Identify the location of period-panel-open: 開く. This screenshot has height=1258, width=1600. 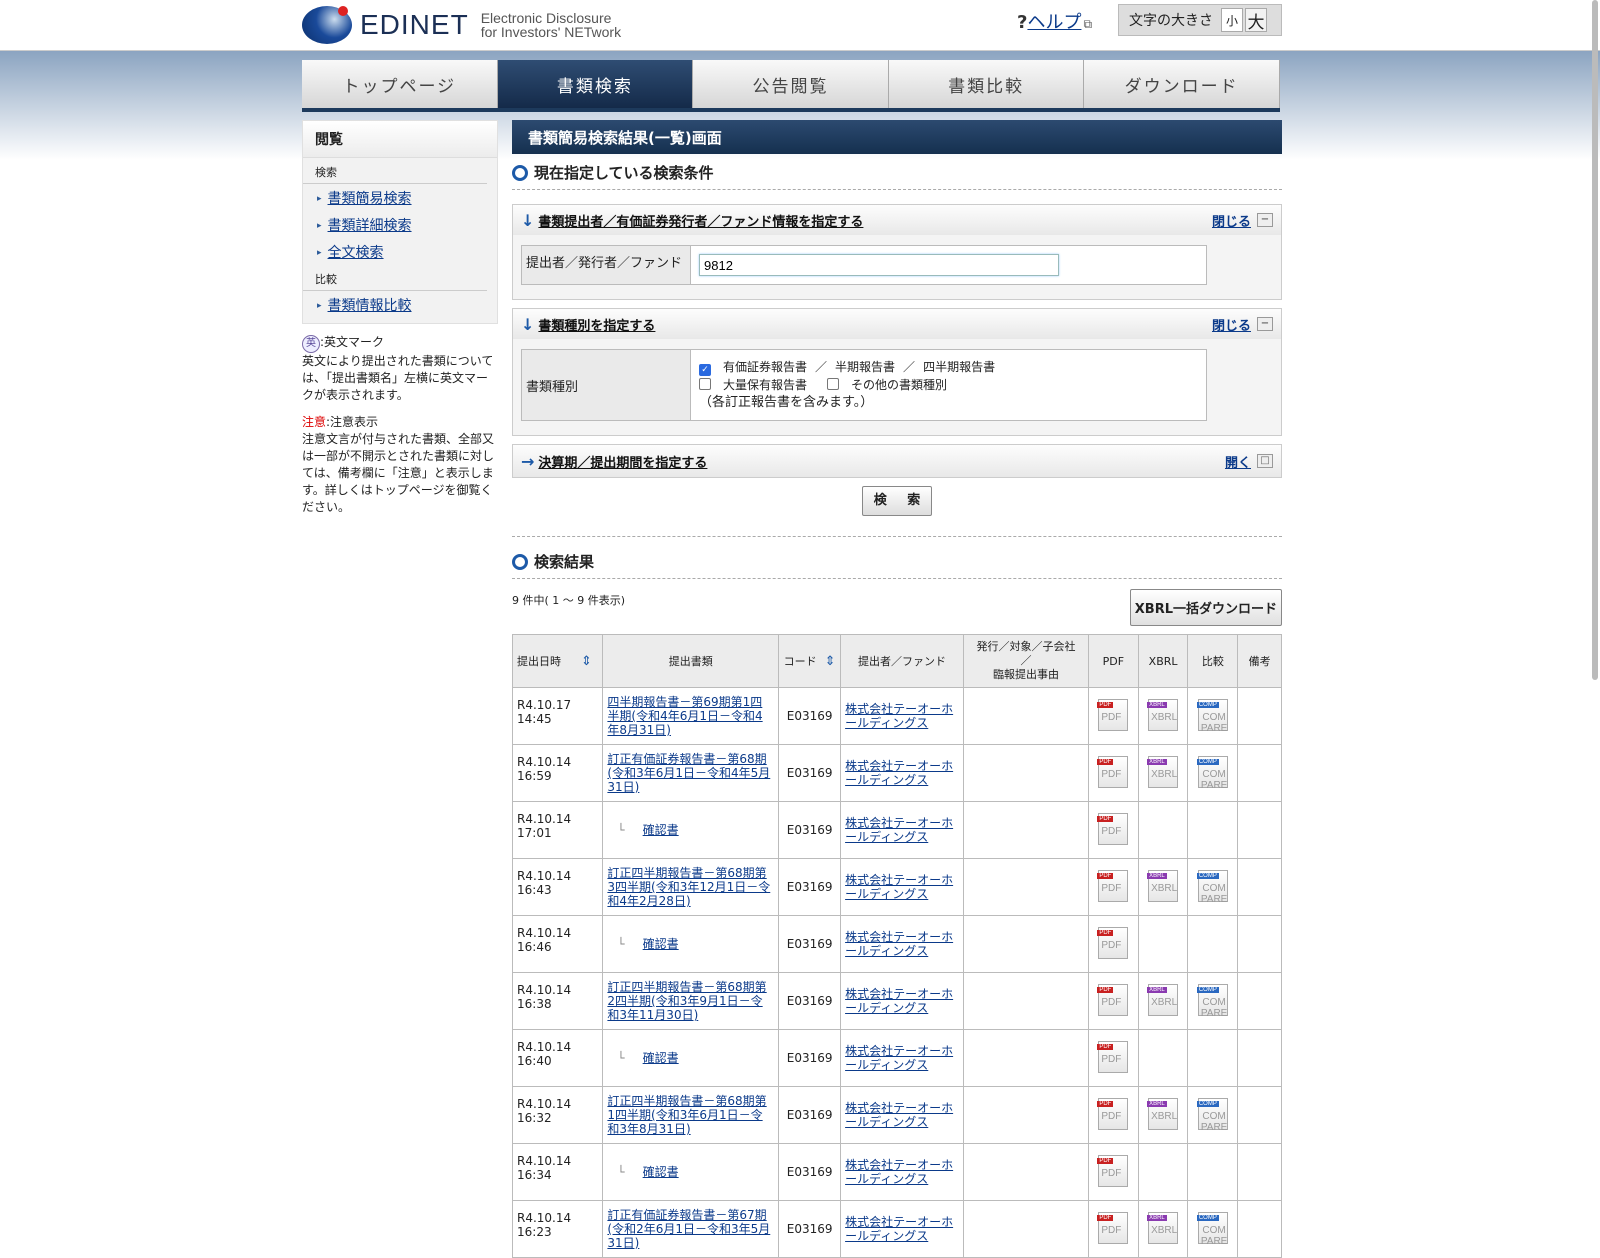
(1238, 461).